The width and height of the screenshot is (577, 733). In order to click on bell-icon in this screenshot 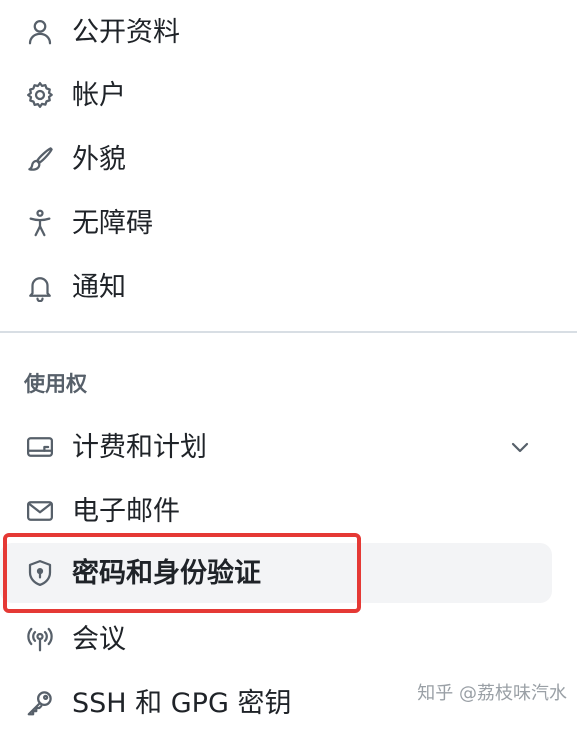, I will do `click(40, 287)`.